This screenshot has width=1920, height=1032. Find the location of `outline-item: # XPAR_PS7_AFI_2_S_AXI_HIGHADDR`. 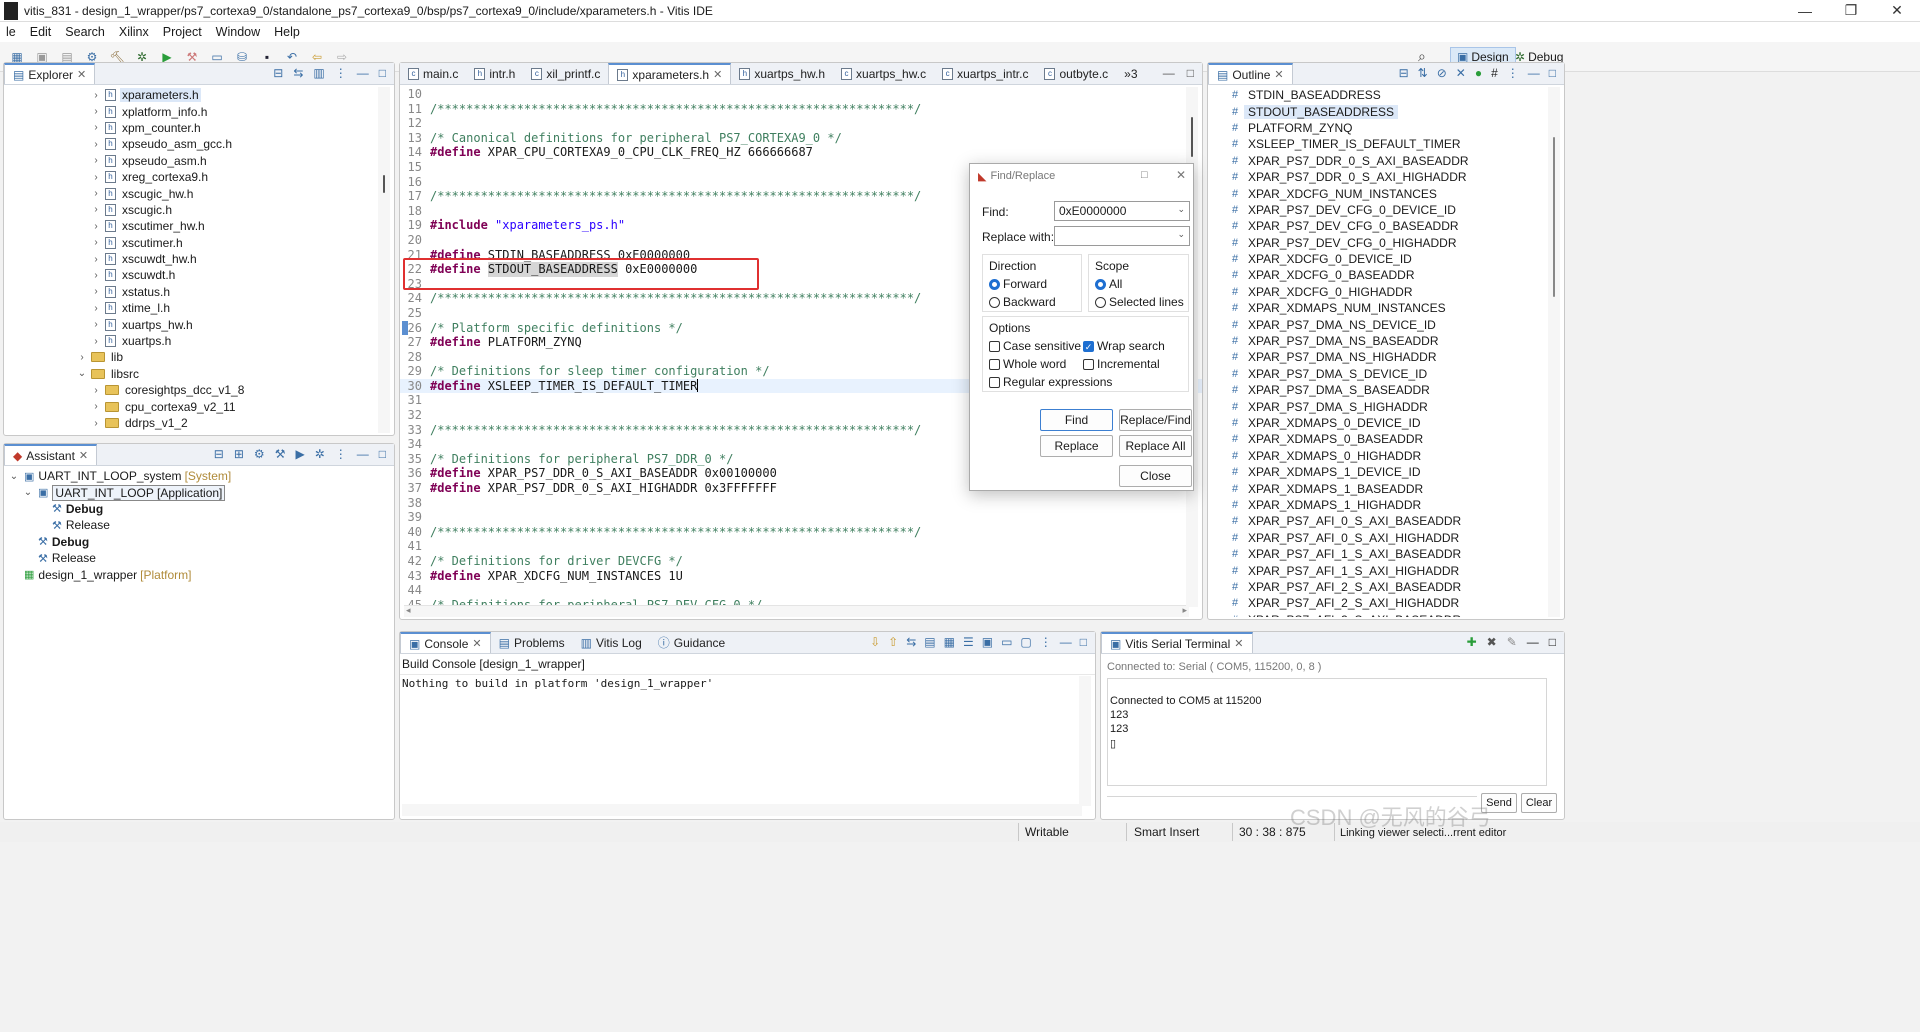

outline-item: # XPAR_PS7_AFI_2_S_AXI_HIGHADDR is located at coordinates (1395, 603).